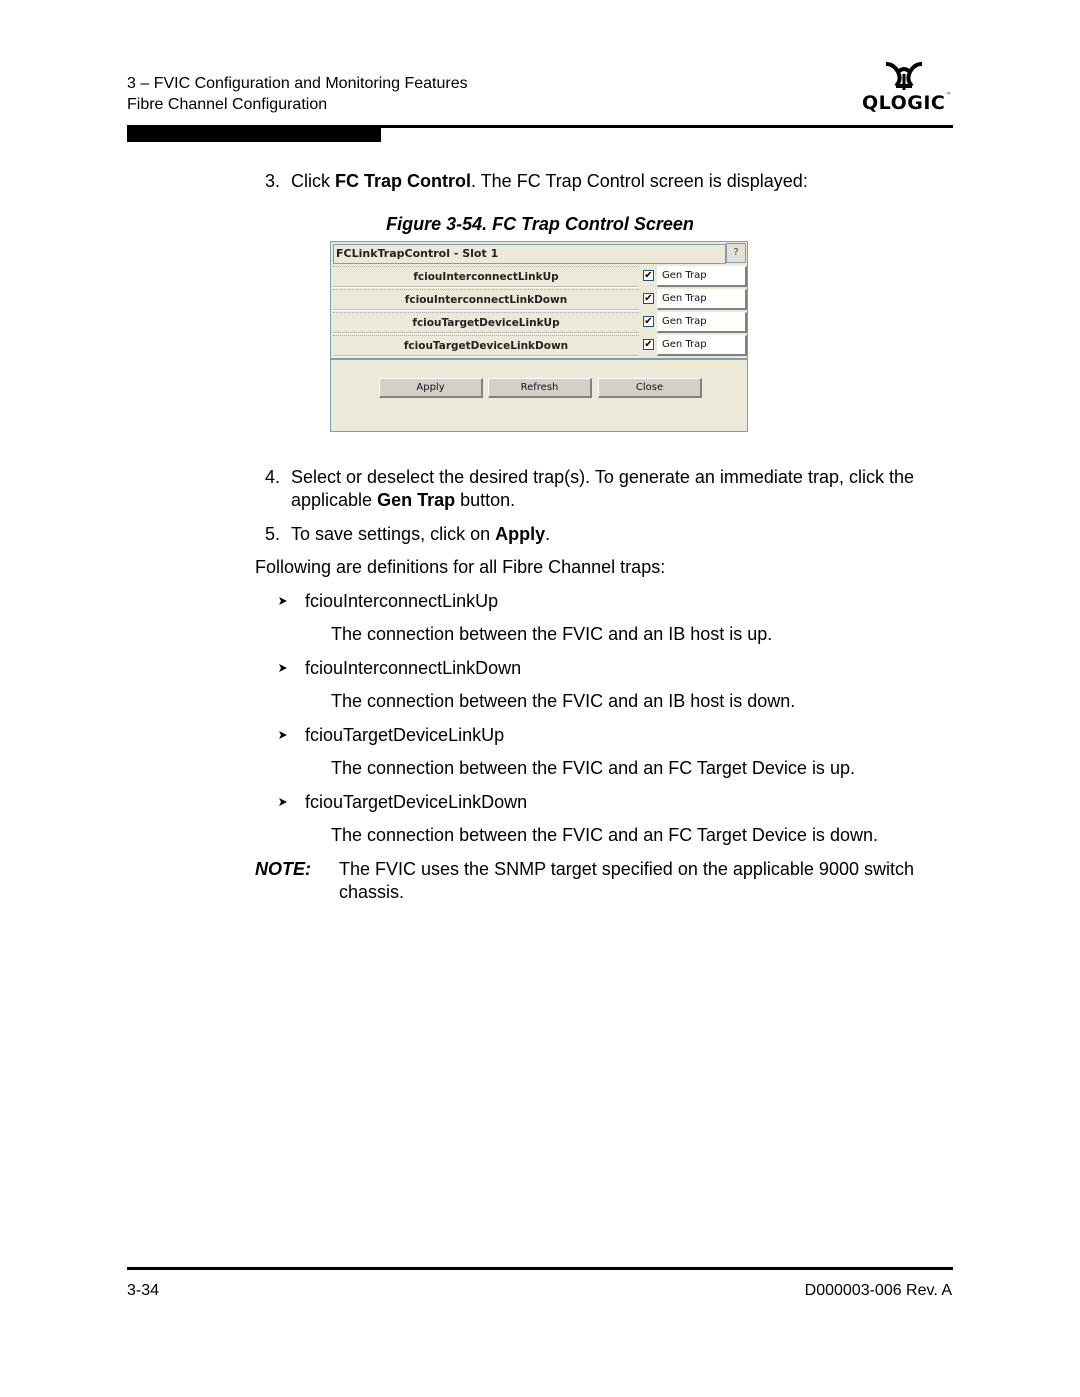  Describe the element at coordinates (540, 1268) in the screenshot. I see `footer-rule` at that location.